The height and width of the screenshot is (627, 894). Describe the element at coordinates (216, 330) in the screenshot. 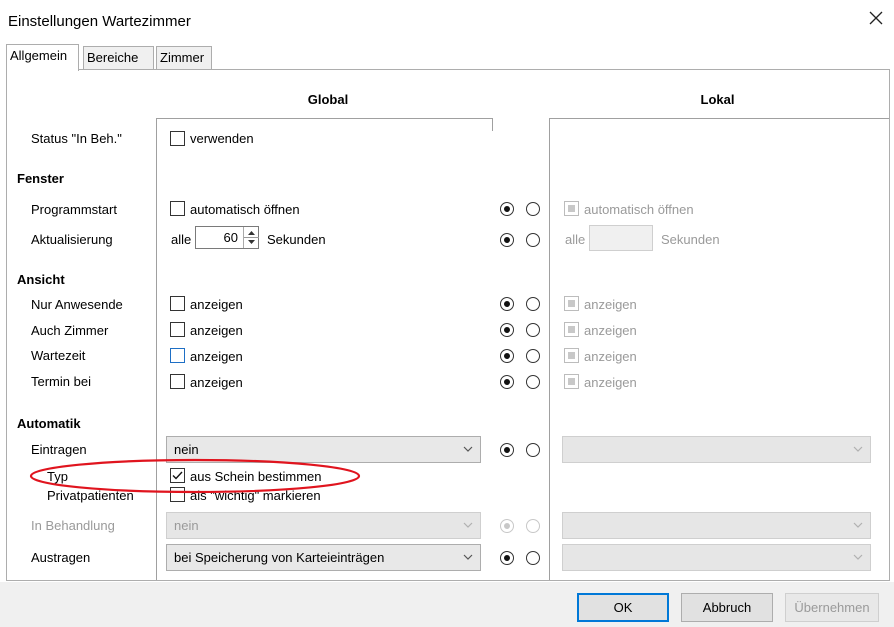

I see `checkbox-label-auch-zimmer-global: anzeigen` at that location.